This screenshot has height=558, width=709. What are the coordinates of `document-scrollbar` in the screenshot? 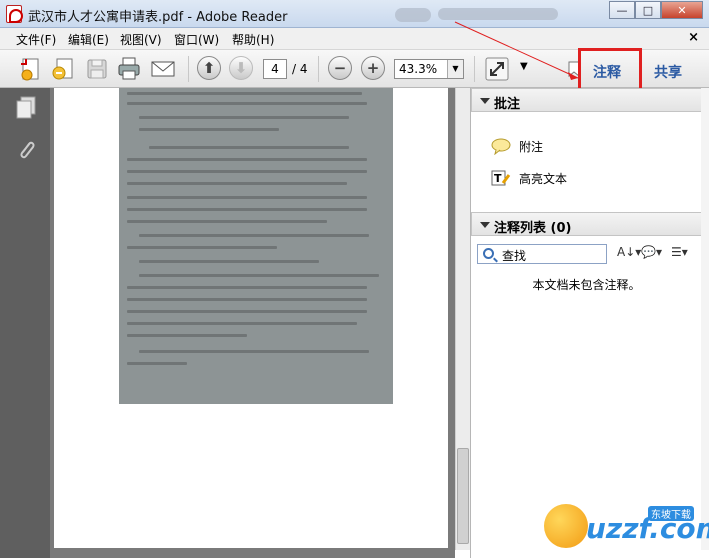 It's located at (462, 319).